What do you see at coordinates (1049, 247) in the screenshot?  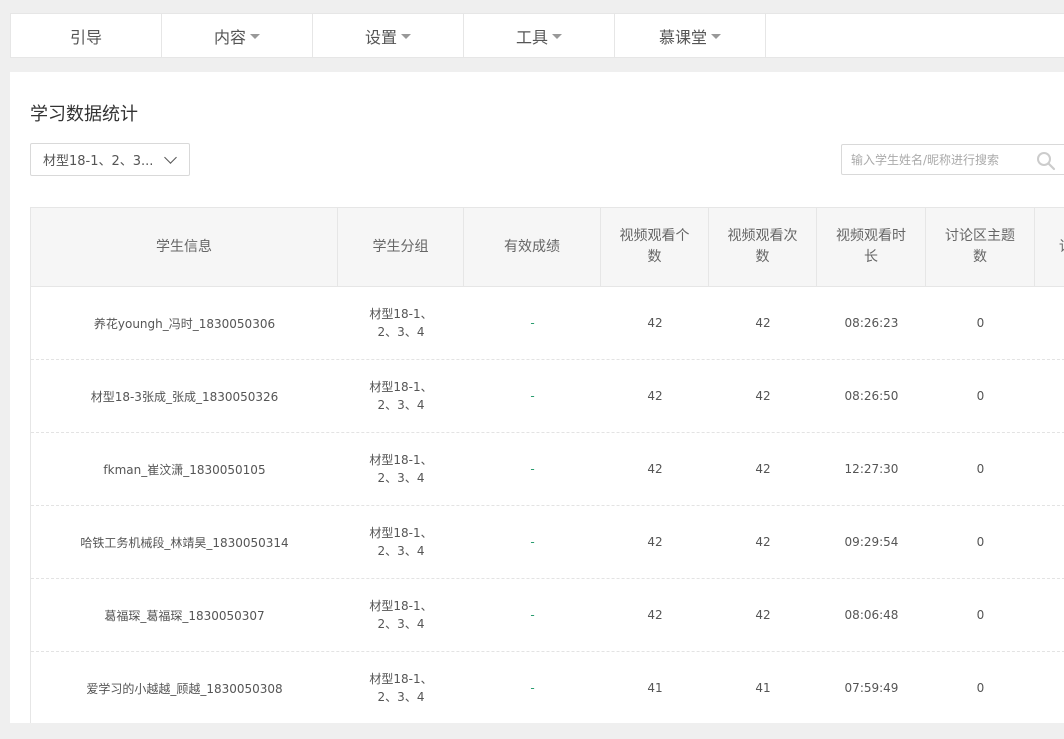 I see `header-discussion-more: 讨` at bounding box center [1049, 247].